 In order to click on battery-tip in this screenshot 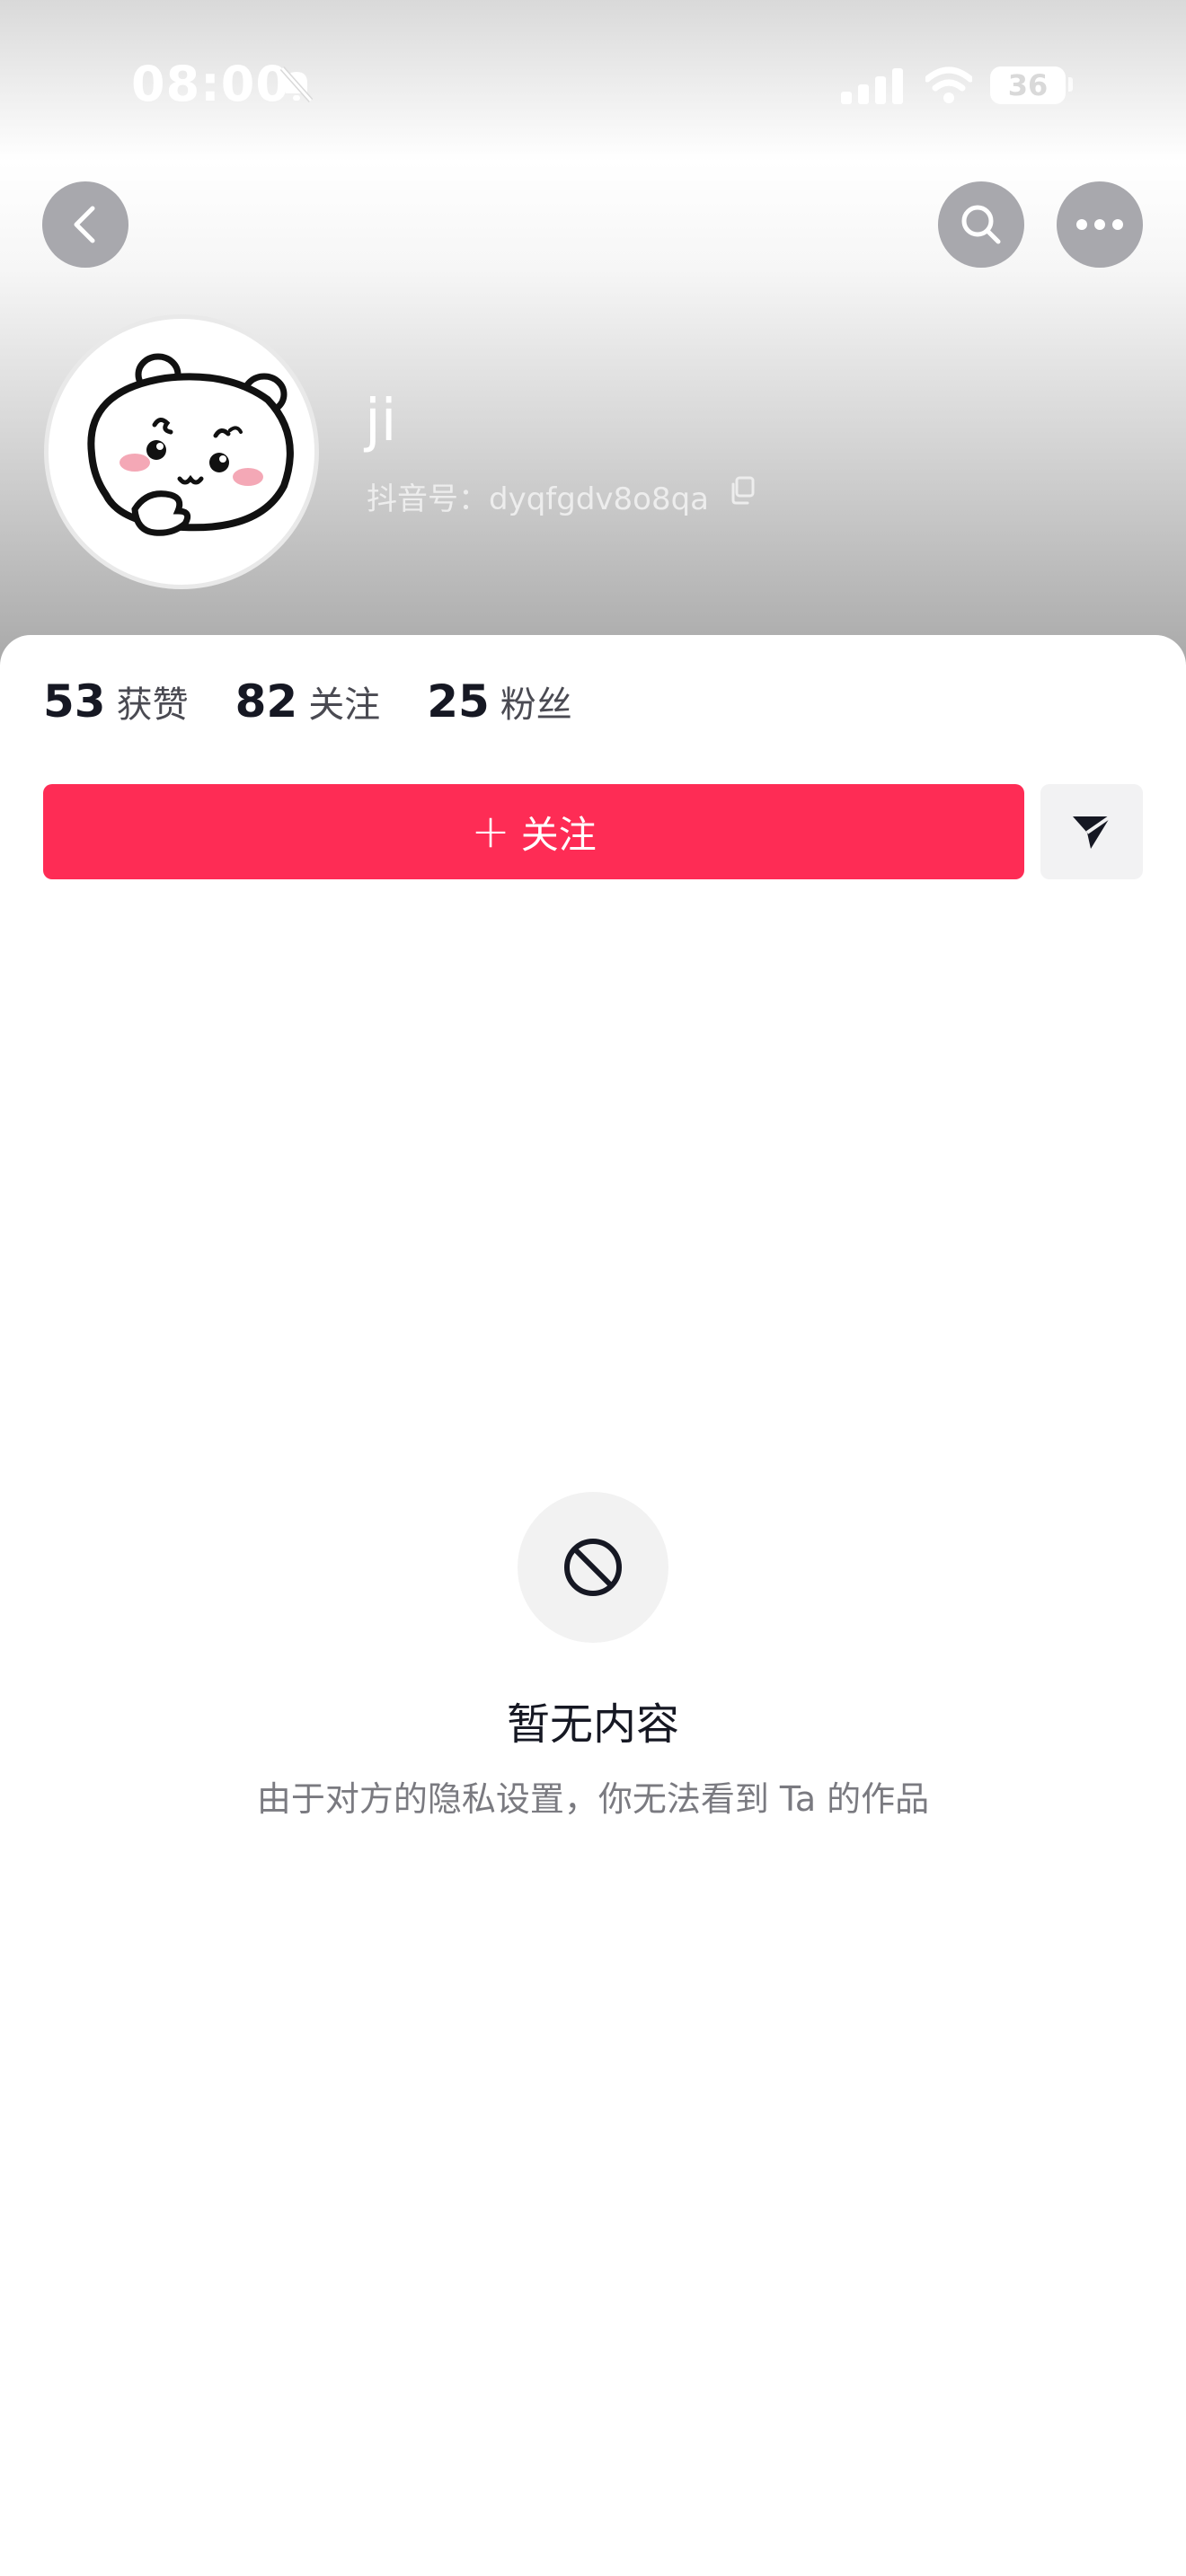, I will do `click(1070, 84)`.